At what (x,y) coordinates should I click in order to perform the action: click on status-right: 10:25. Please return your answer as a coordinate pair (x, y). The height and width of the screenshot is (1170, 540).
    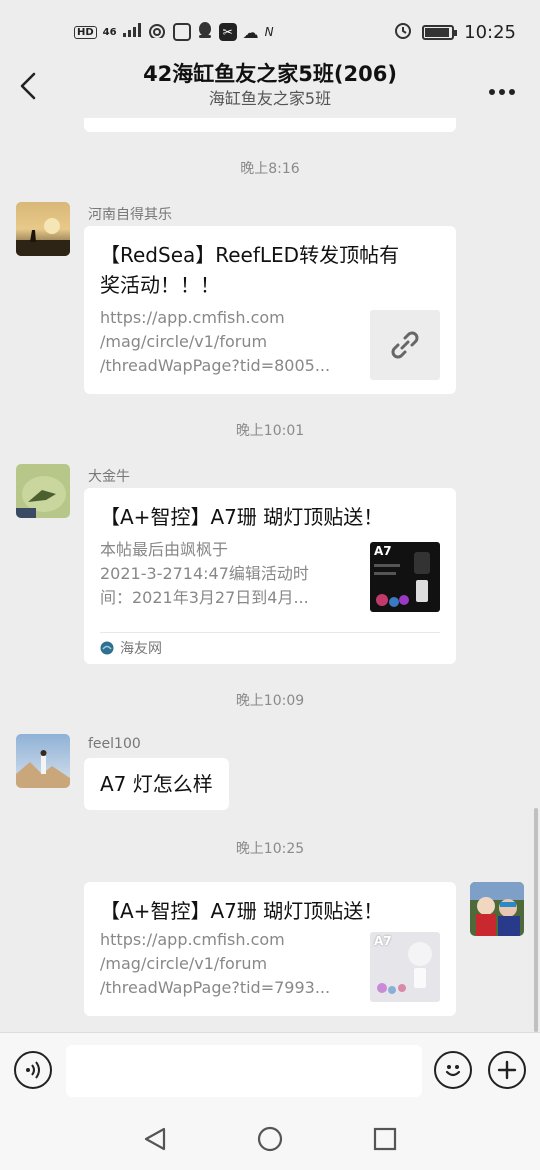
    Looking at the image, I should click on (455, 32).